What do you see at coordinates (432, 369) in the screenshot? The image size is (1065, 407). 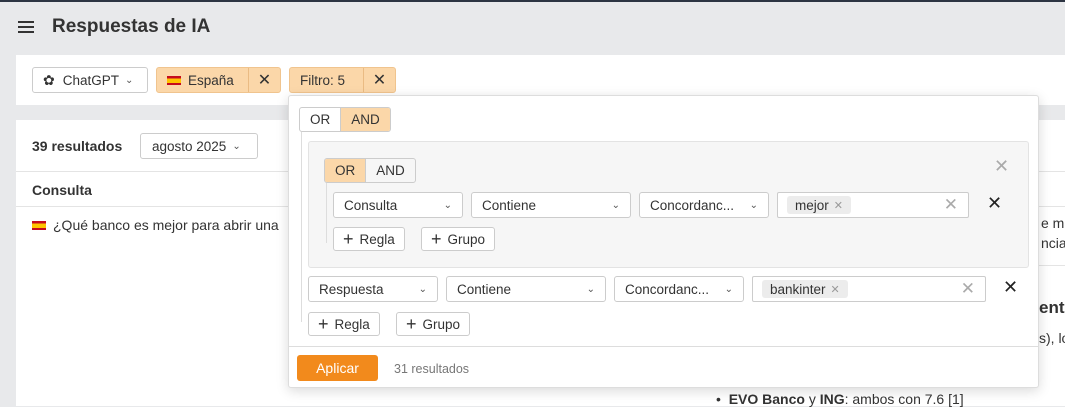 I see `preview-result-count: 31 resultados` at bounding box center [432, 369].